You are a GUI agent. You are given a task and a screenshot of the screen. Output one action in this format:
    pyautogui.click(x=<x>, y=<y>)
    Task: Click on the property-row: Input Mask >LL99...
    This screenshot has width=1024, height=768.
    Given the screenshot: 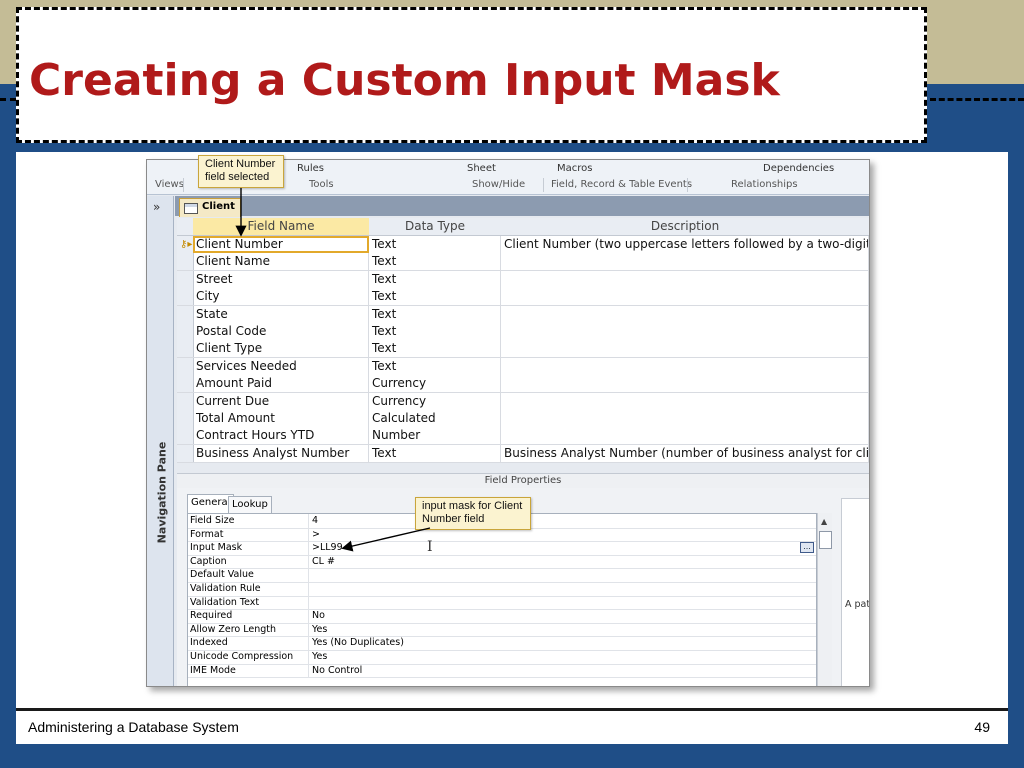 What is the action you would take?
    pyautogui.click(x=502, y=548)
    